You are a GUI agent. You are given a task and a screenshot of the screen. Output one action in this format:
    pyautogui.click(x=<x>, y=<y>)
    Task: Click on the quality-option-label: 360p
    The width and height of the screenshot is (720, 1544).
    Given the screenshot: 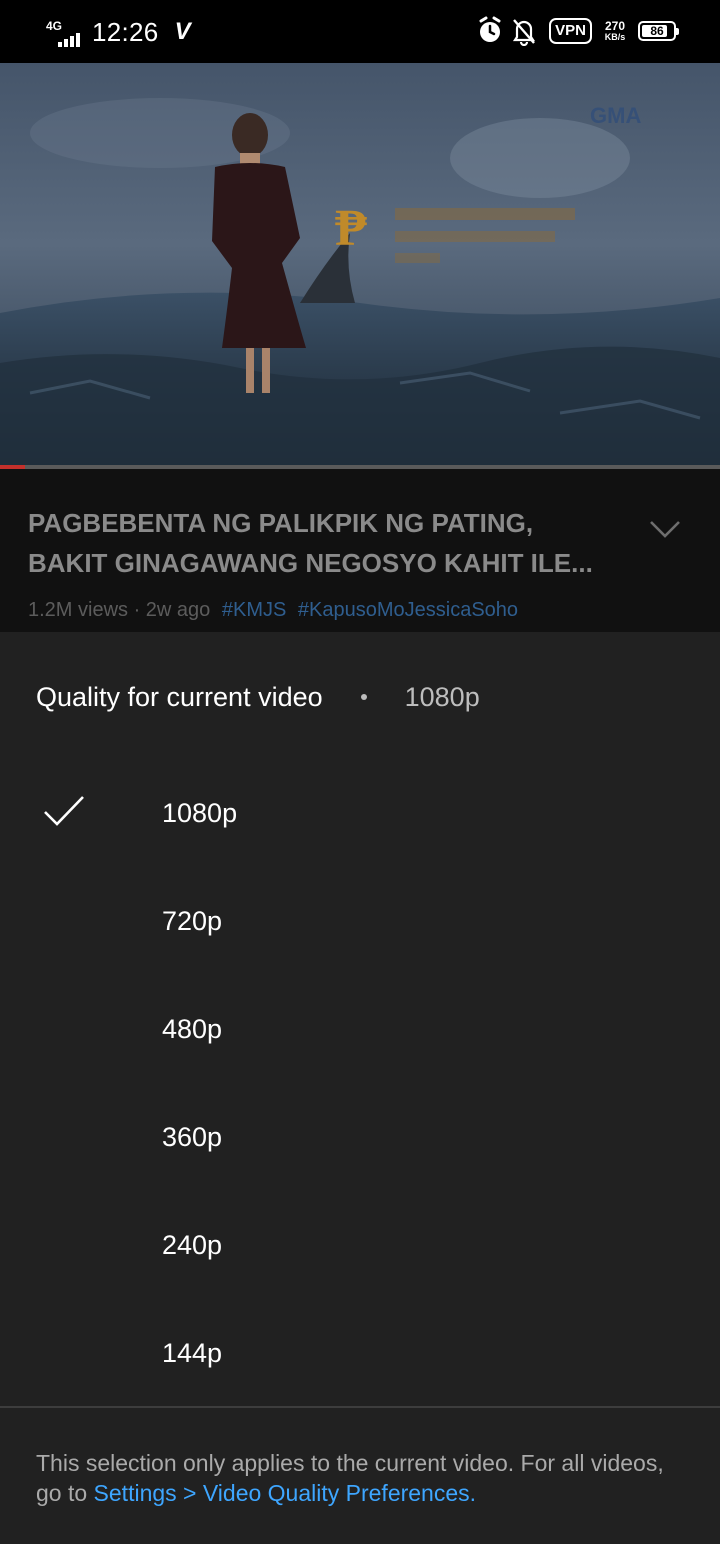 What is the action you would take?
    pyautogui.click(x=192, y=1137)
    